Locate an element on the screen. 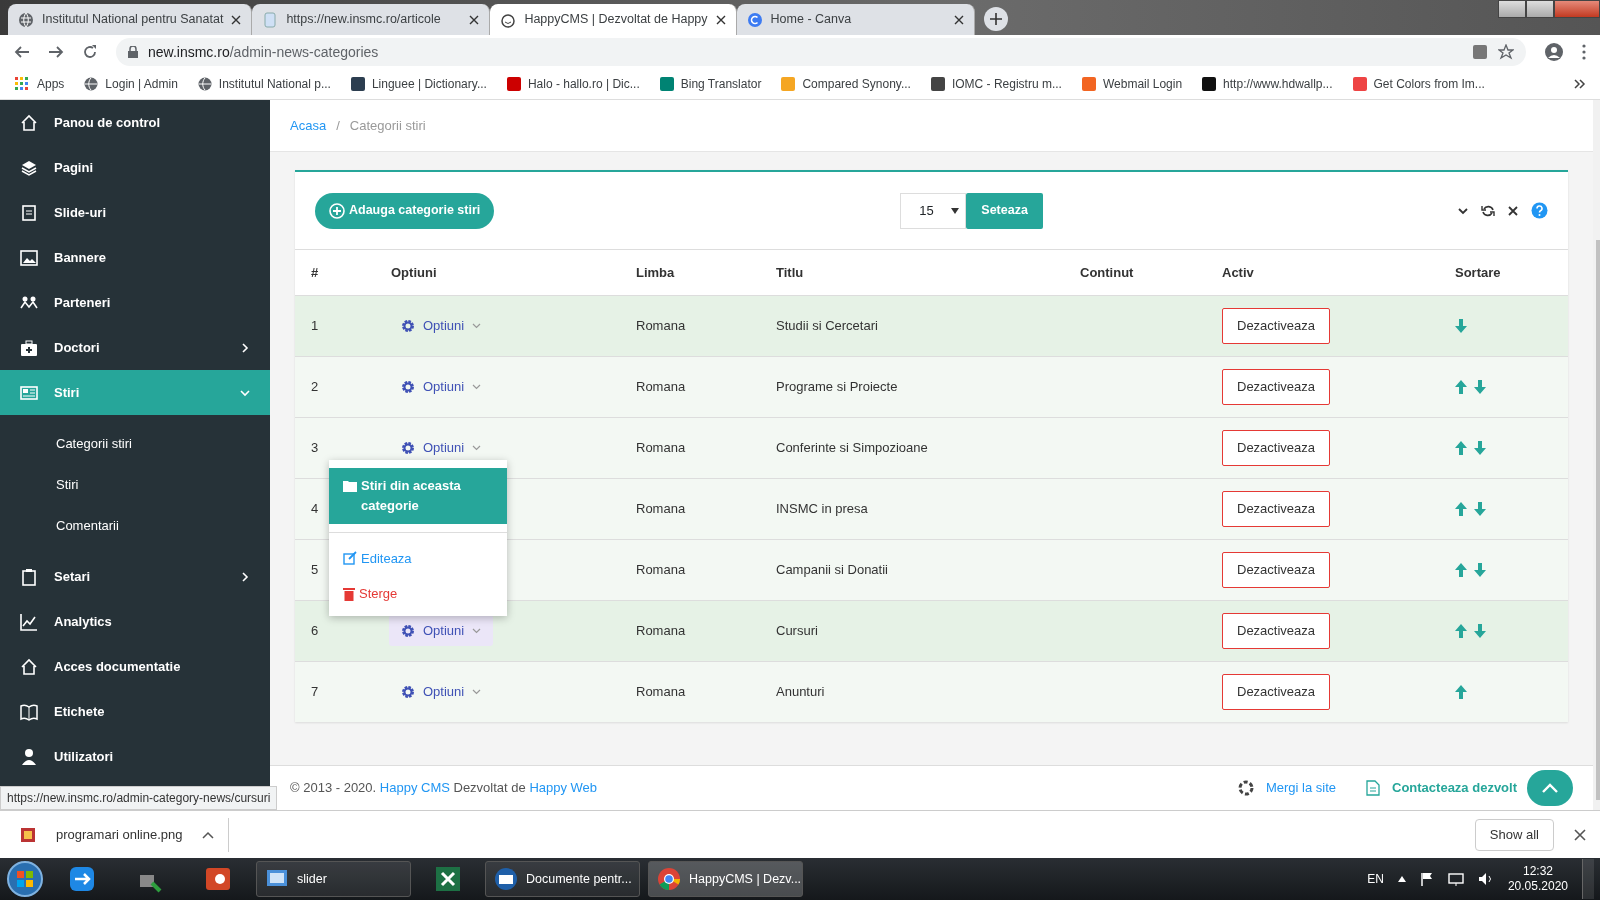 Image resolution: width=1600 pixels, height=900 pixels. spreadsheet-app-icon is located at coordinates (448, 879).